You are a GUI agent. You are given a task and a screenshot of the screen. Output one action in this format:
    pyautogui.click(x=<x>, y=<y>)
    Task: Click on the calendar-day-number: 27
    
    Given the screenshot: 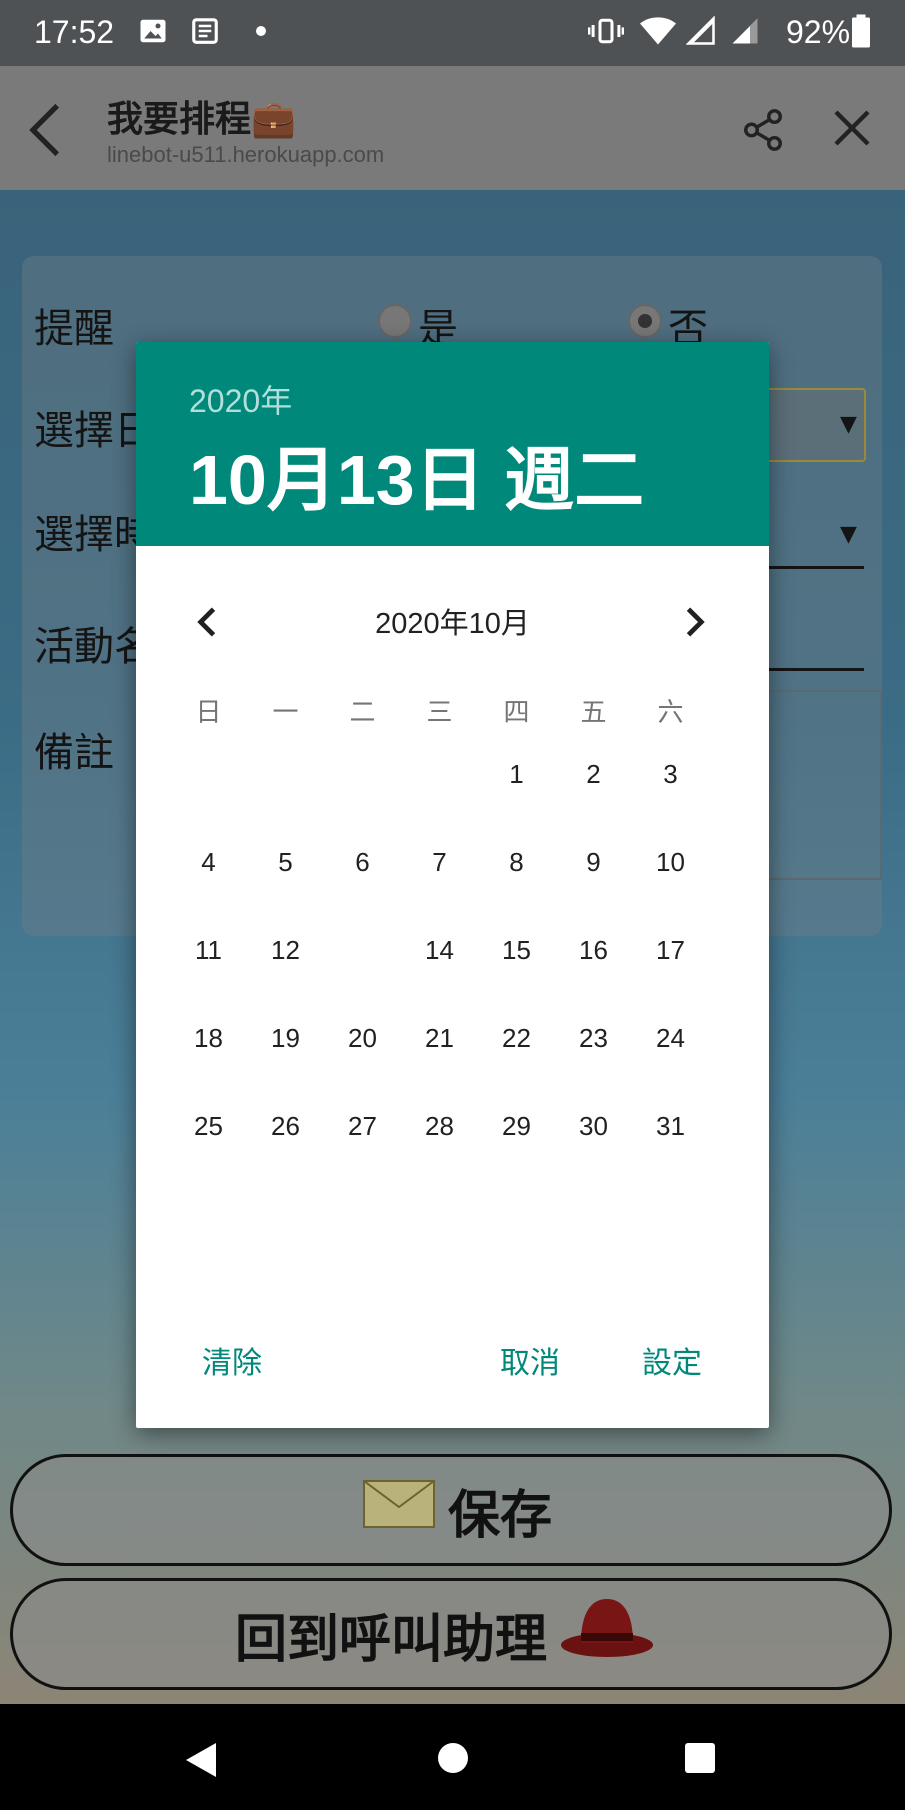 What is the action you would take?
    pyautogui.click(x=362, y=1126)
    